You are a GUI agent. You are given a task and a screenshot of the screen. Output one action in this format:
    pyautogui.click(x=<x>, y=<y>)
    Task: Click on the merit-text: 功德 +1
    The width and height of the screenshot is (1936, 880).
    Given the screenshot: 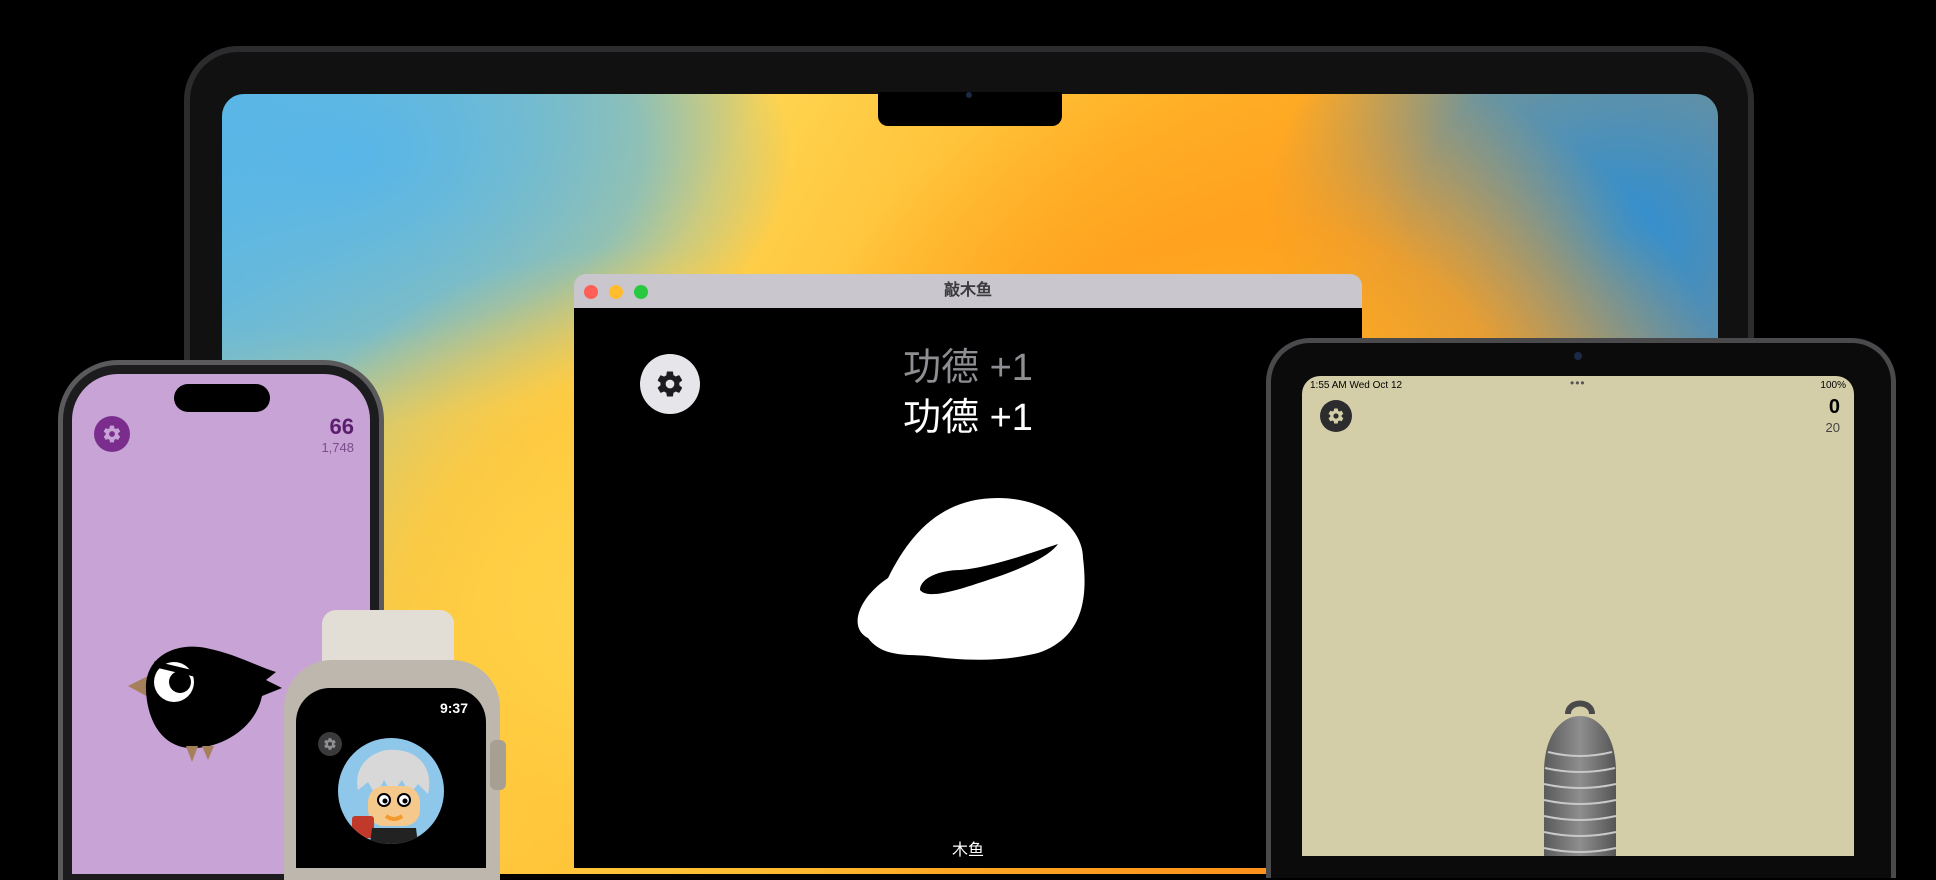 What is the action you would take?
    pyautogui.click(x=968, y=418)
    